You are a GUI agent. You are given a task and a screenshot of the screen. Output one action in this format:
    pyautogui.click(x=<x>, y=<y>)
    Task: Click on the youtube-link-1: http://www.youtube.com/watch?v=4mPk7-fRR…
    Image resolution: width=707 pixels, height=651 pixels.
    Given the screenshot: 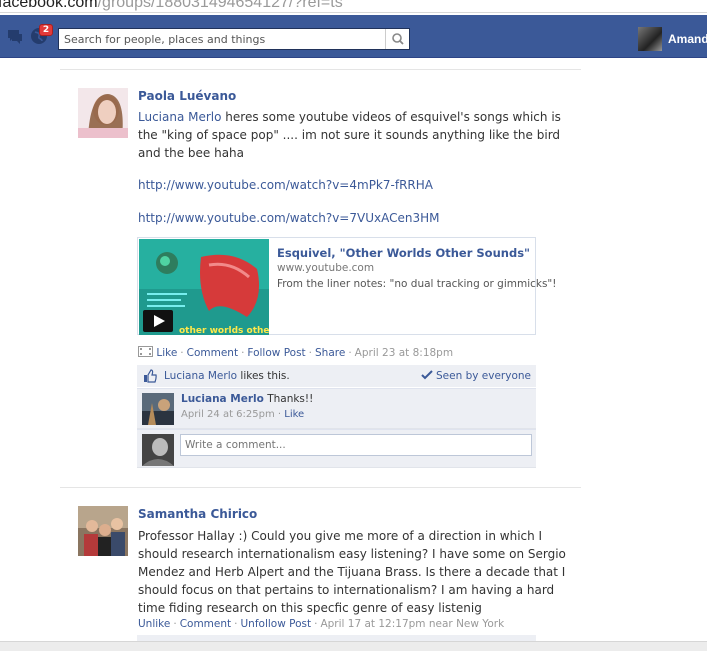 What is the action you would take?
    pyautogui.click(x=285, y=185)
    